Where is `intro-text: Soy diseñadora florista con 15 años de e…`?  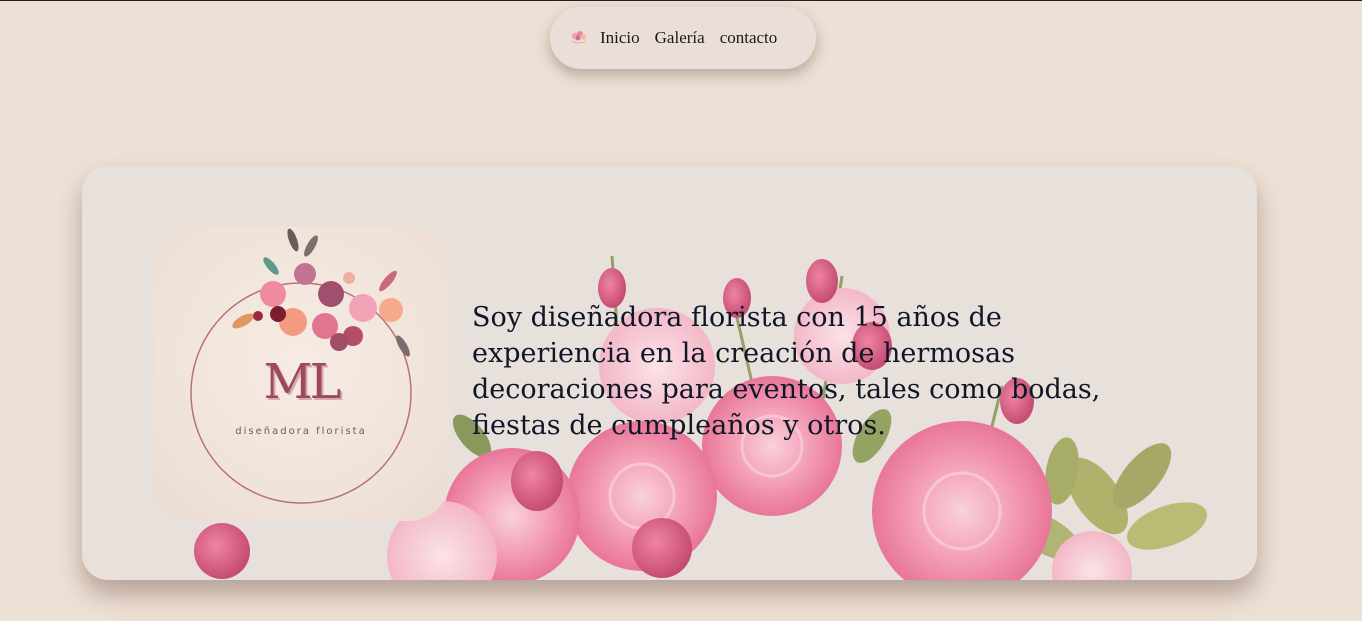 intro-text: Soy diseñadora florista con 15 años de e… is located at coordinates (786, 371).